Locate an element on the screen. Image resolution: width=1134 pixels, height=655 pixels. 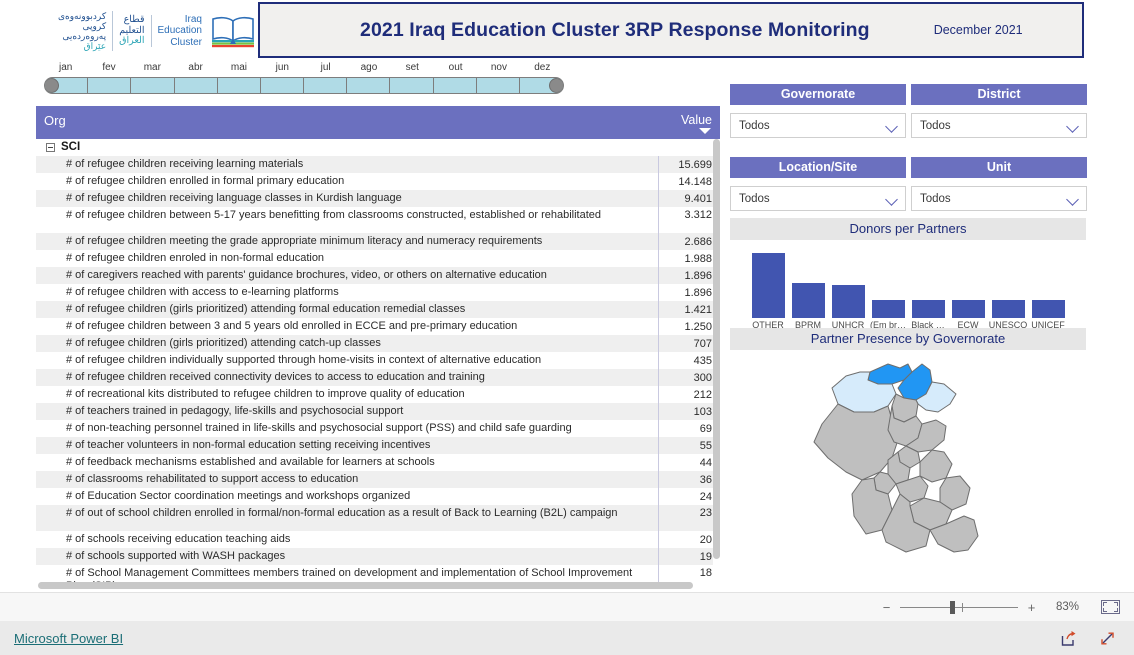
month-range-slicer: jan fev mar abr mai jun jul ago set out nov dez is located at coordinates (304, 78).